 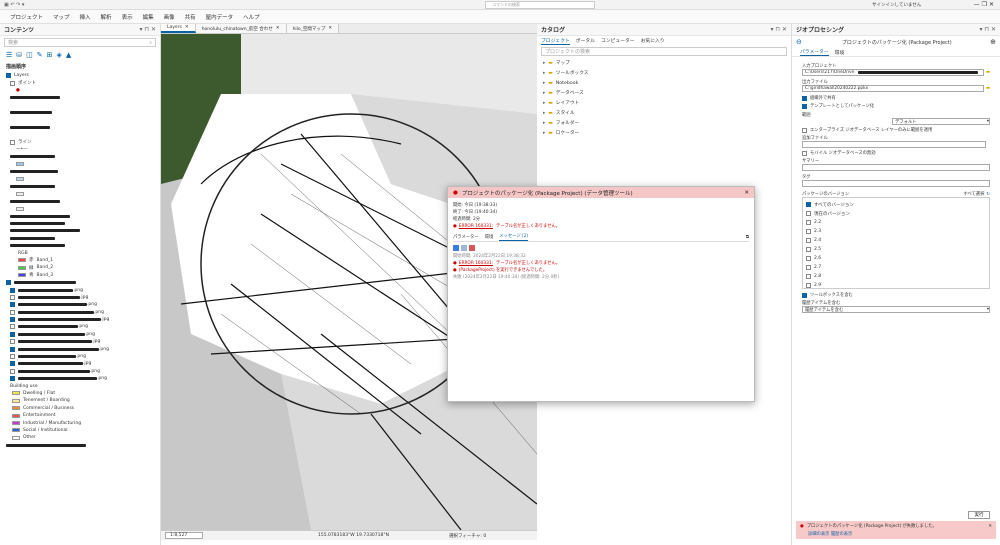 What do you see at coordinates (900, 534) in the screenshot?
I see `status-links: 詳細の表示 履歴の表示` at bounding box center [900, 534].